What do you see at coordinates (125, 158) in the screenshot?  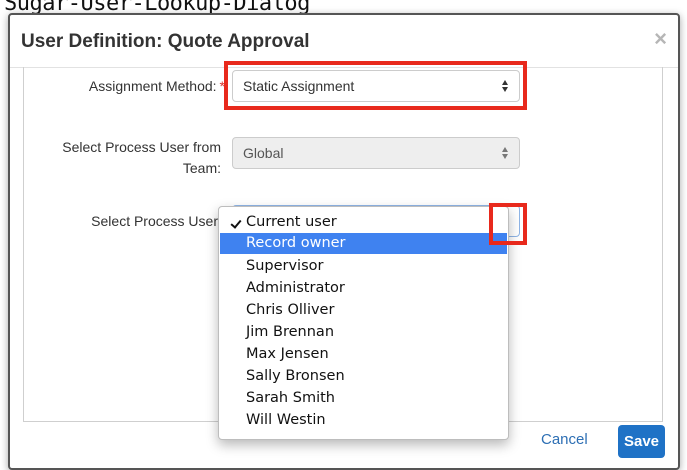 I see `team-label: Select Process User from Team:` at bounding box center [125, 158].